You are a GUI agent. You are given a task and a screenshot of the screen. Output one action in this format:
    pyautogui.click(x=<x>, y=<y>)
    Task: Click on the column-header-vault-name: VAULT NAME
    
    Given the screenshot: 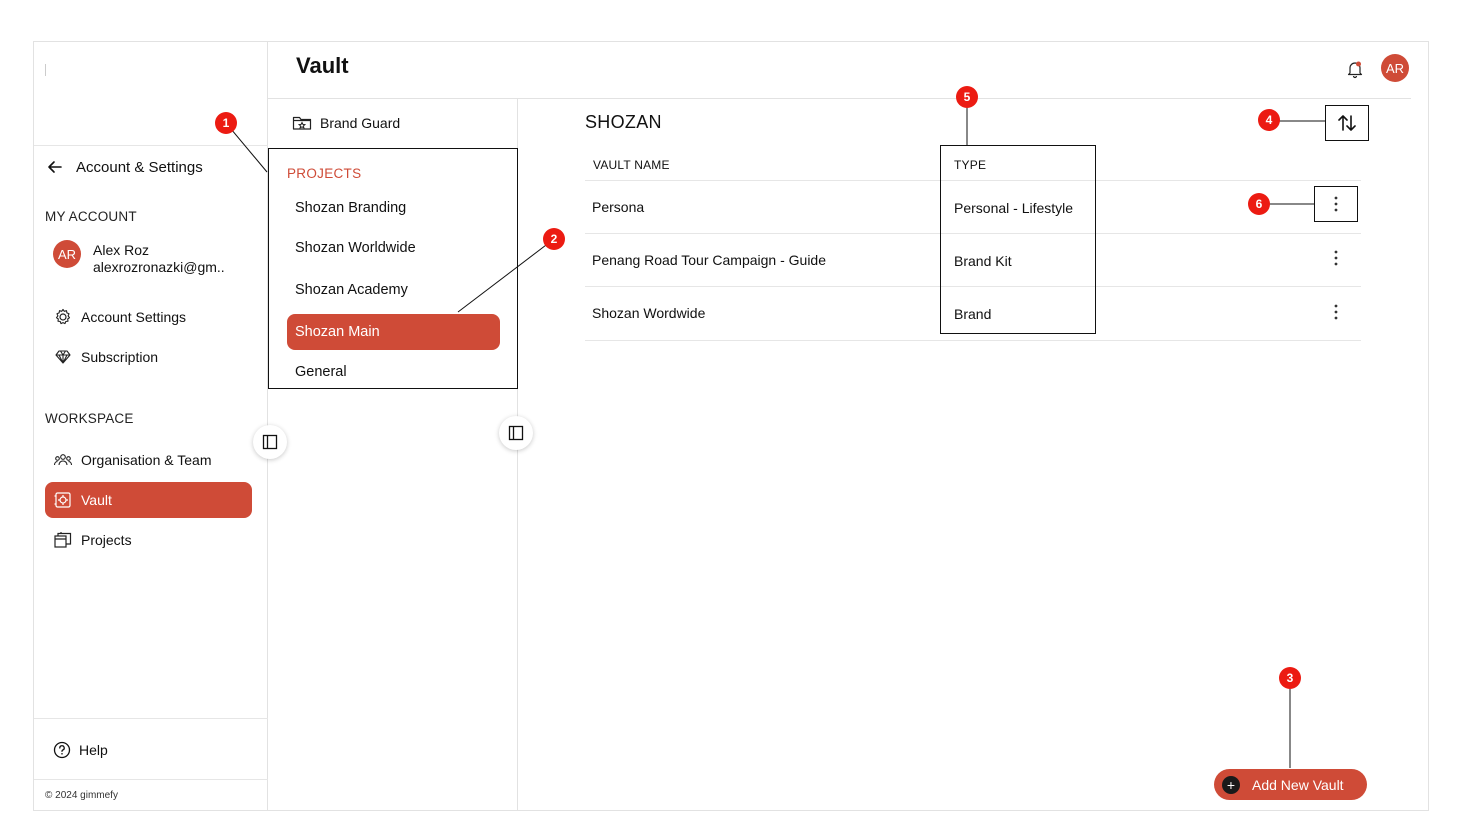 What is the action you would take?
    pyautogui.click(x=631, y=165)
    